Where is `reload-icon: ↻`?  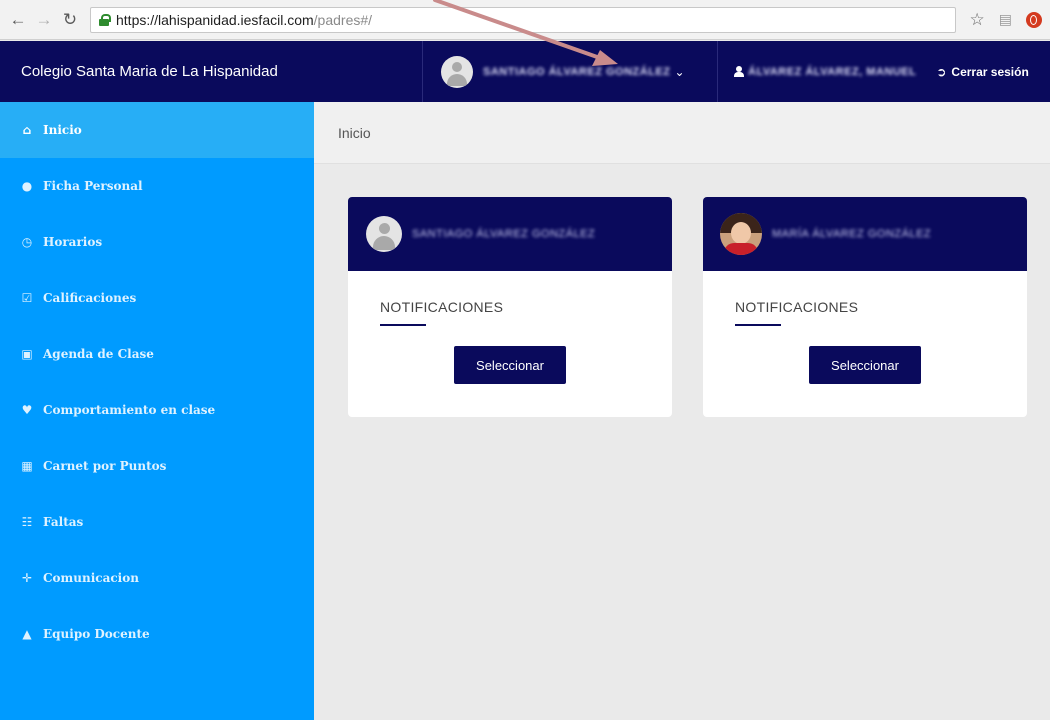 reload-icon: ↻ is located at coordinates (70, 20).